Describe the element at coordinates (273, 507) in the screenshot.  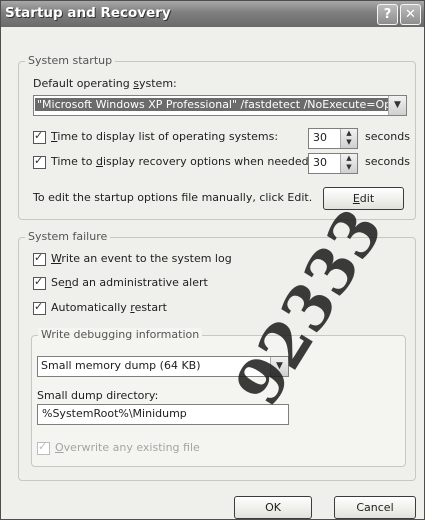
I see `ok-button: OK` at that location.